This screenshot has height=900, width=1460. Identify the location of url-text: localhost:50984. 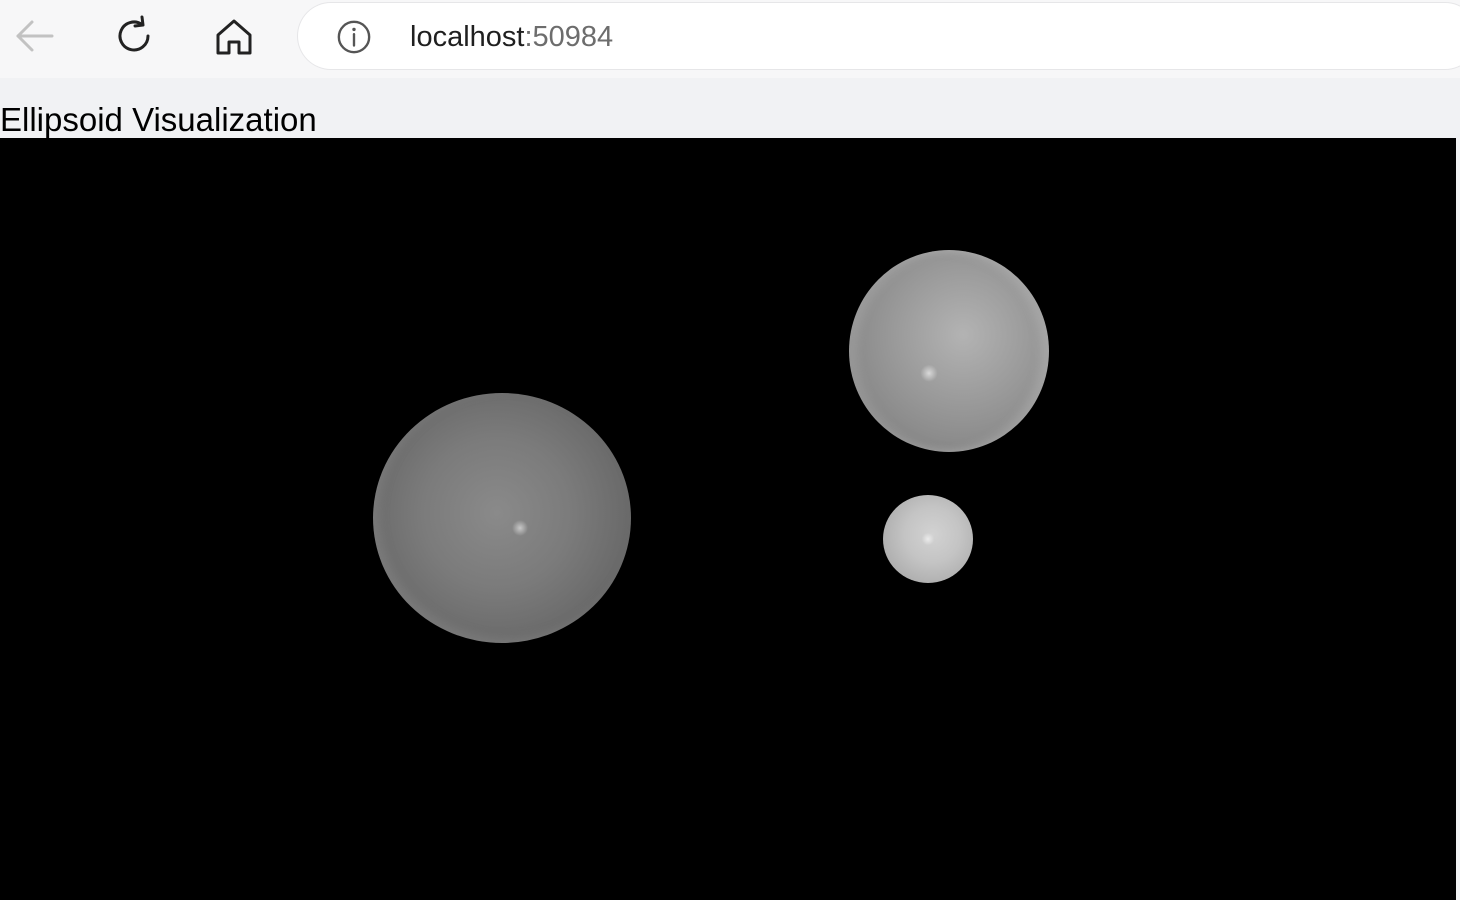
(511, 37).